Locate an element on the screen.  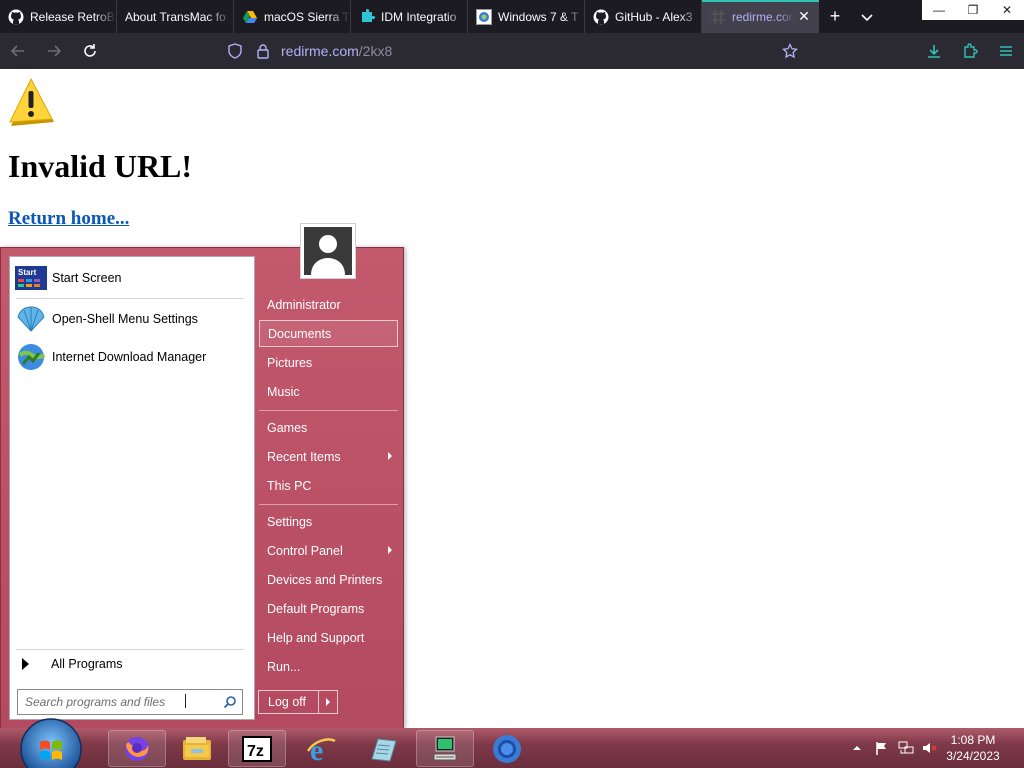
hamburger-icon is located at coordinates (1006, 51).